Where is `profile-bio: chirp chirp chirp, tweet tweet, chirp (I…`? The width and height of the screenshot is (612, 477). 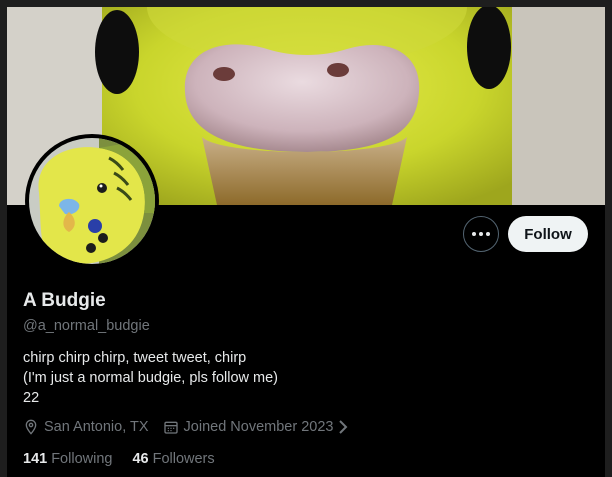
profile-bio: chirp chirp chirp, tweet tweet, chirp (I… is located at coordinates (151, 378).